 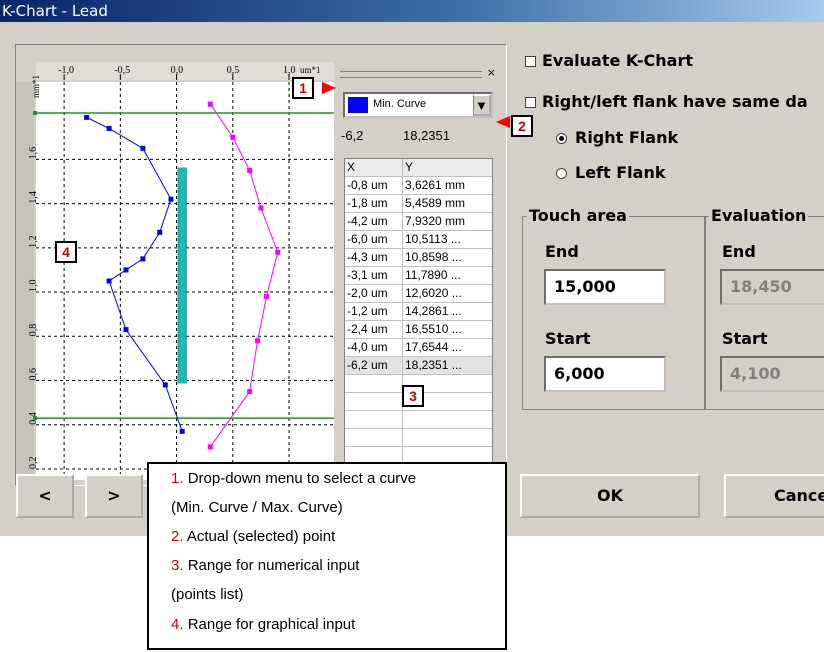 What do you see at coordinates (374, 167) in the screenshot?
I see `column-header-x: X` at bounding box center [374, 167].